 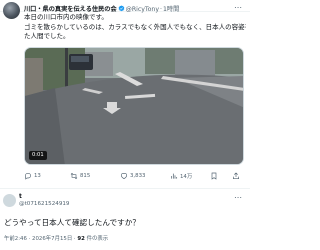 What do you see at coordinates (72, 222) in the screenshot?
I see `reply-text: どうやって日本人て確認したんですか？` at bounding box center [72, 222].